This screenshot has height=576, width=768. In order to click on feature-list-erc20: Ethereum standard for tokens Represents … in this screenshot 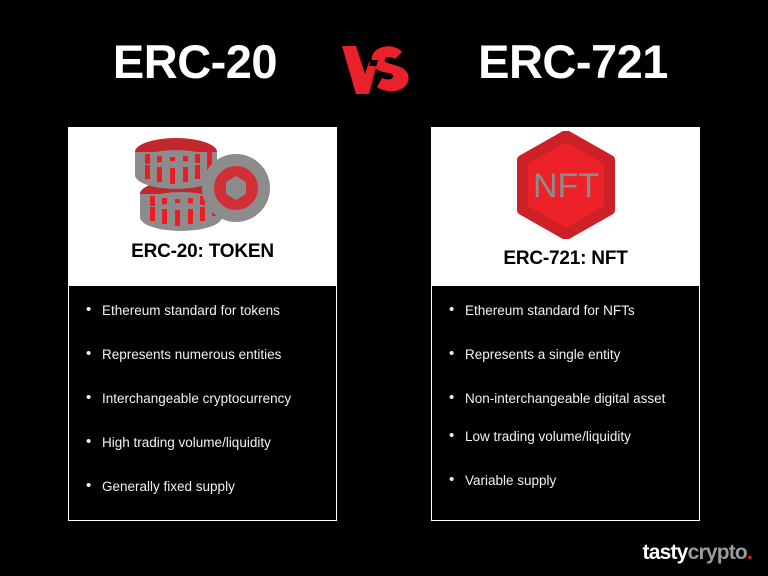, I will do `click(202, 398)`.